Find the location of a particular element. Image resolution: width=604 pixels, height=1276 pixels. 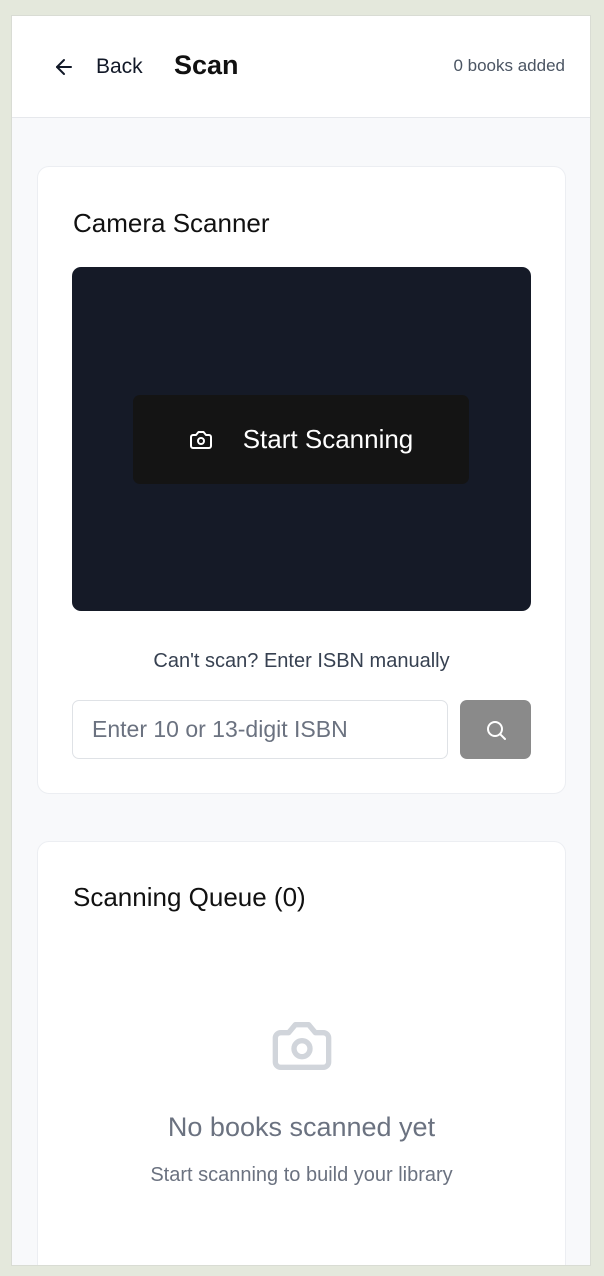

empty-state-title: No books scanned yet is located at coordinates (301, 1127).